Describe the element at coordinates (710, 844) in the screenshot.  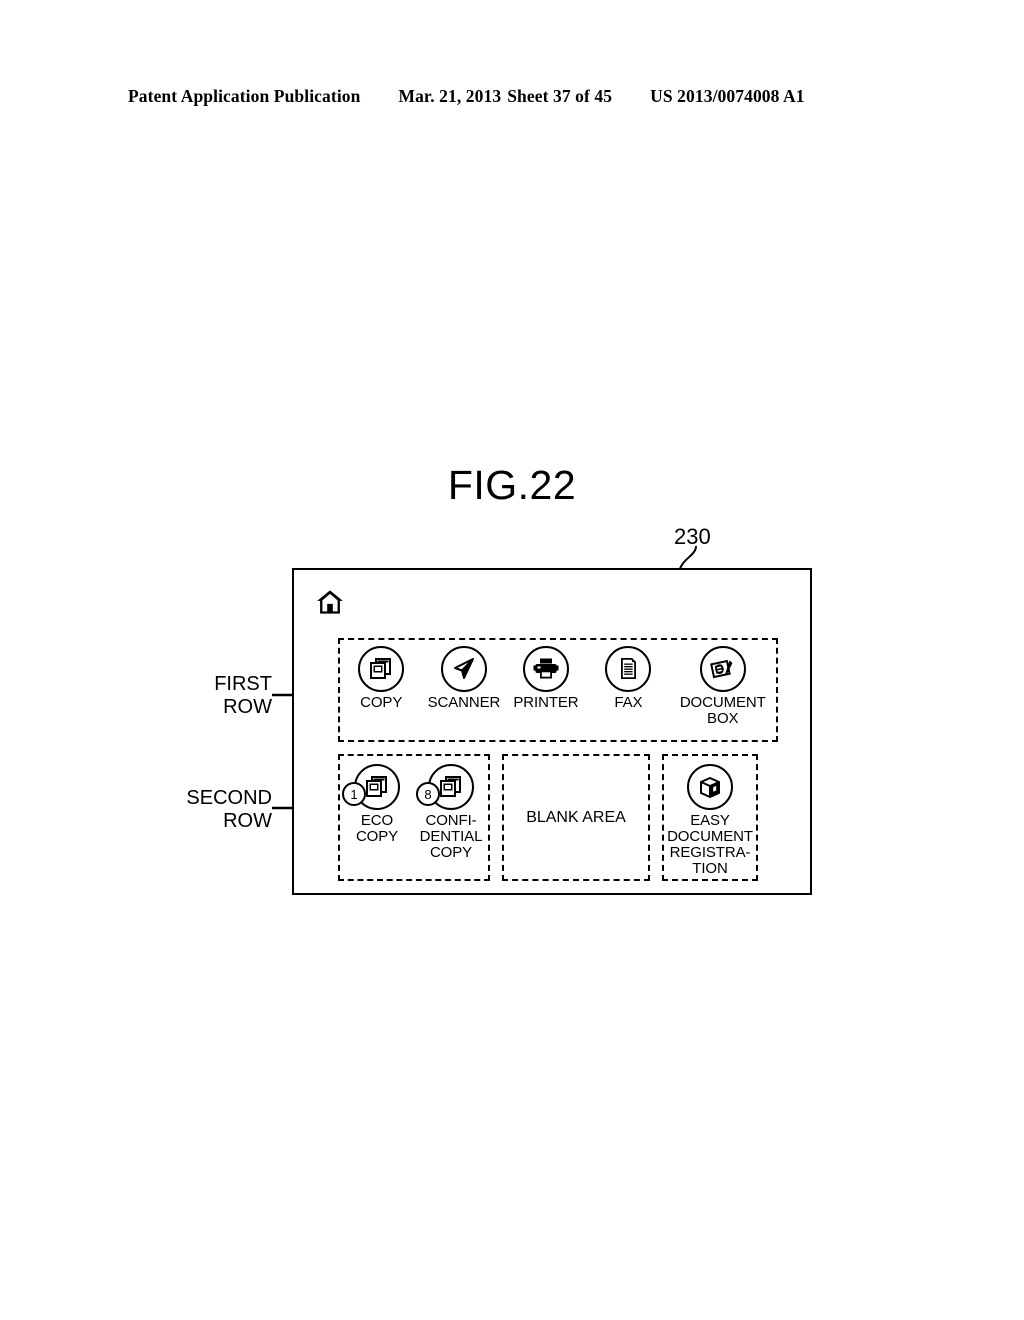
I see `shortcut-tile-label: EASY DOCUMENT REGISTRA- TION` at that location.